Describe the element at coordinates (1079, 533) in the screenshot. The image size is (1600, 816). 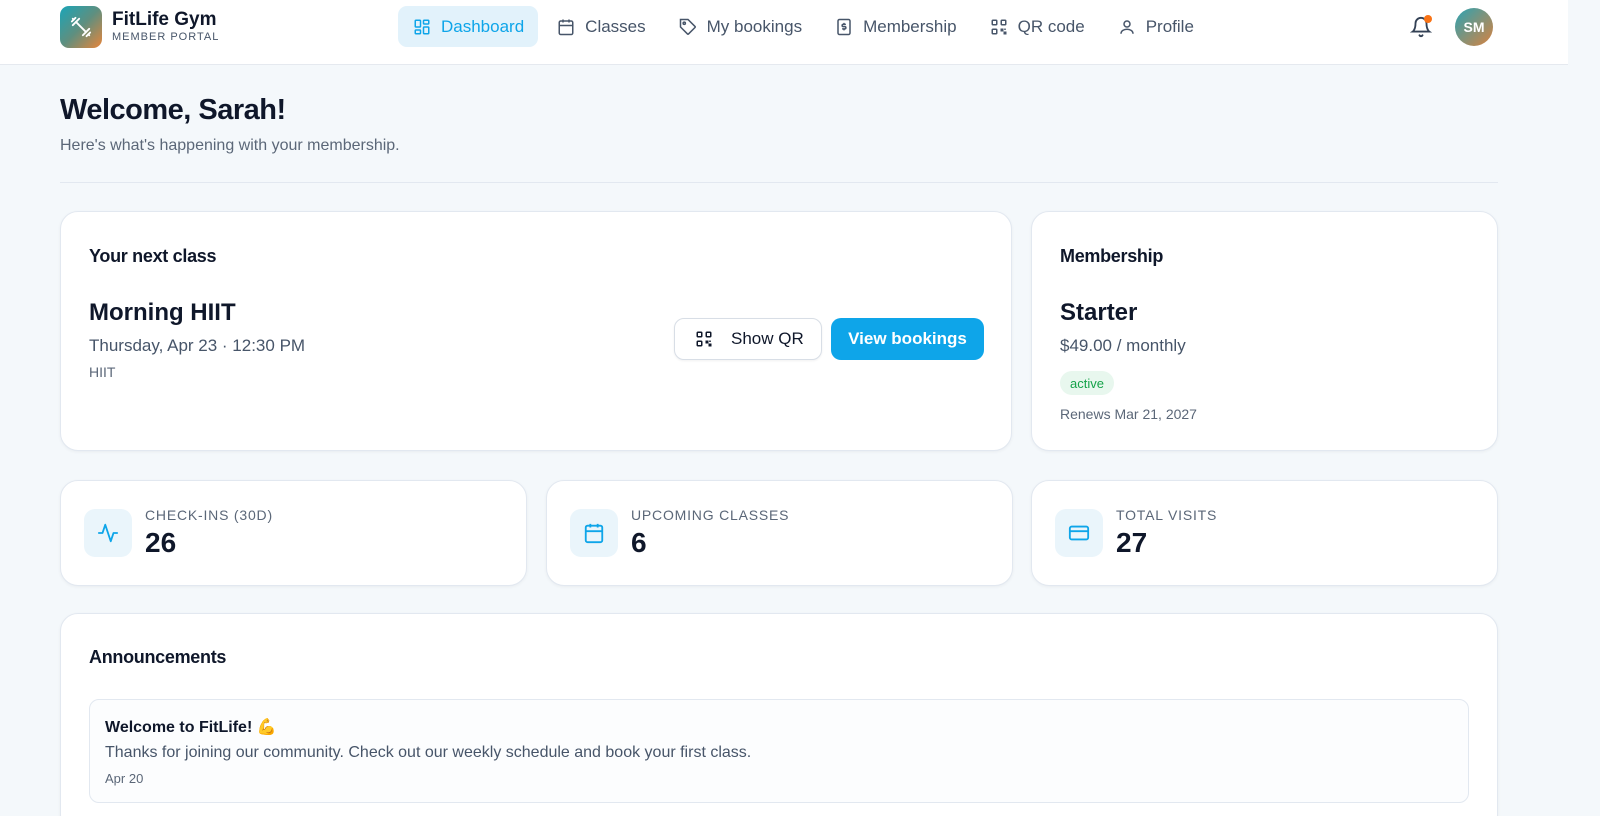
I see `credit-card-icon` at that location.